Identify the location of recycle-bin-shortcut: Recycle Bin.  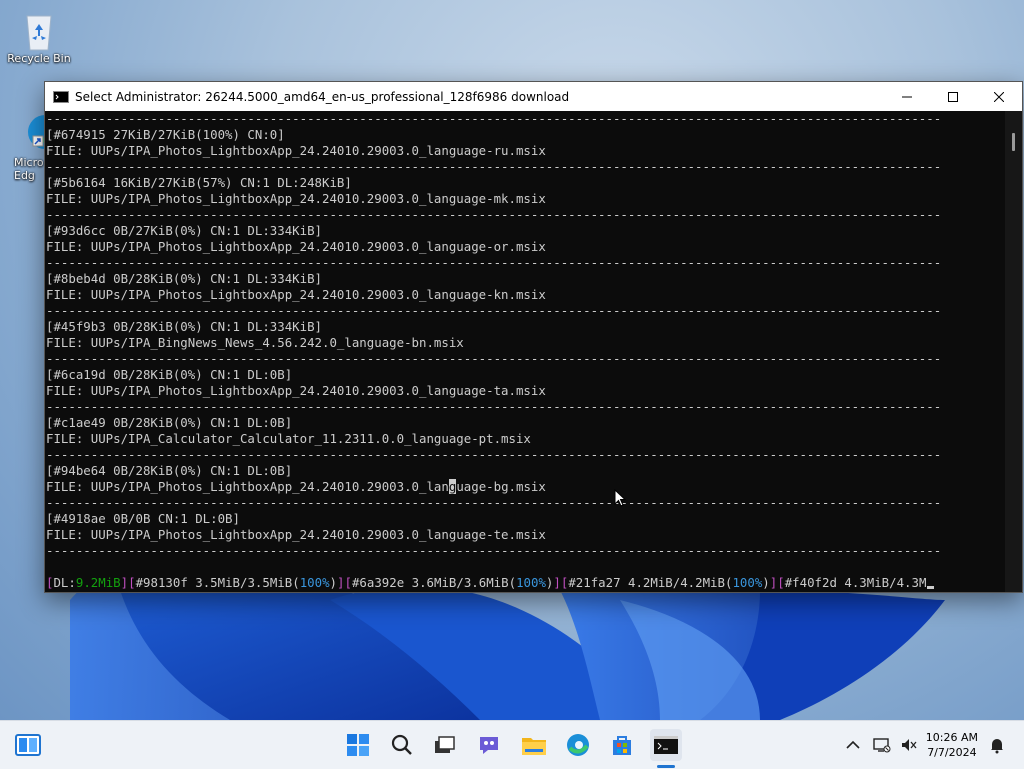
(39, 36).